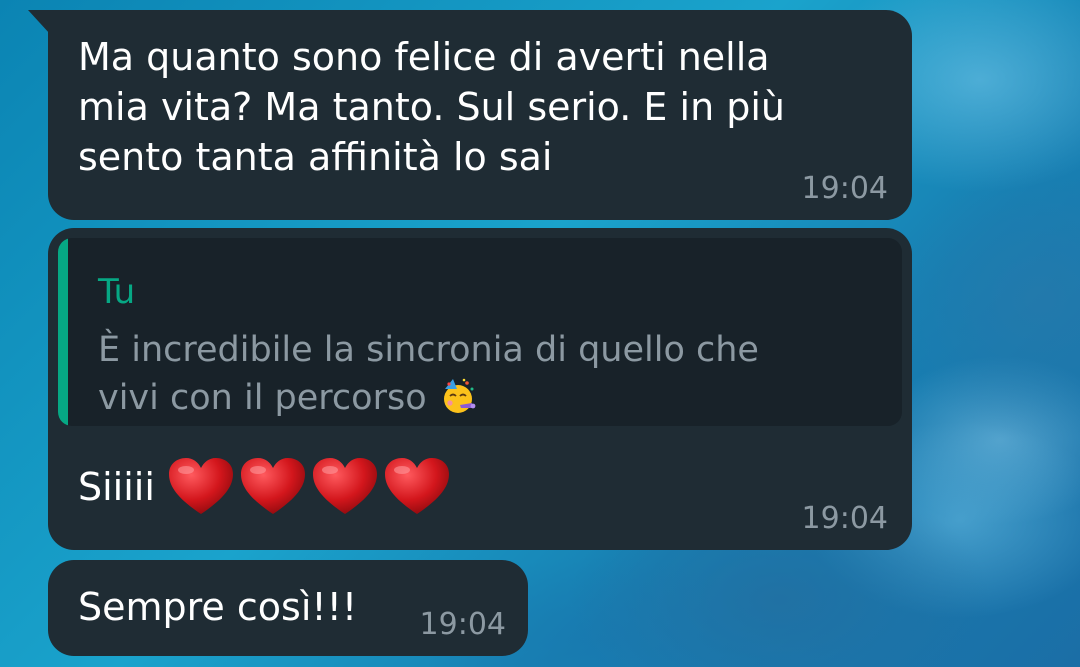 The height and width of the screenshot is (667, 1080). What do you see at coordinates (39, 22) in the screenshot?
I see `bubble-tail` at bounding box center [39, 22].